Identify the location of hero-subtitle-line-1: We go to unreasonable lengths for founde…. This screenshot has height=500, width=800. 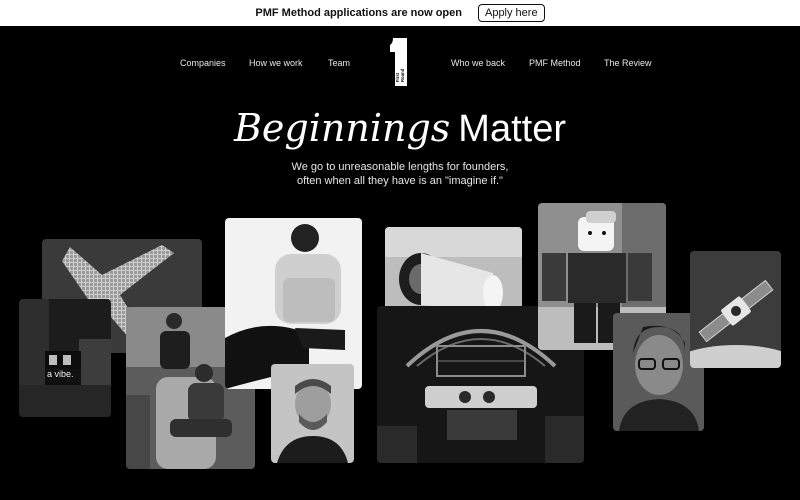
(400, 167).